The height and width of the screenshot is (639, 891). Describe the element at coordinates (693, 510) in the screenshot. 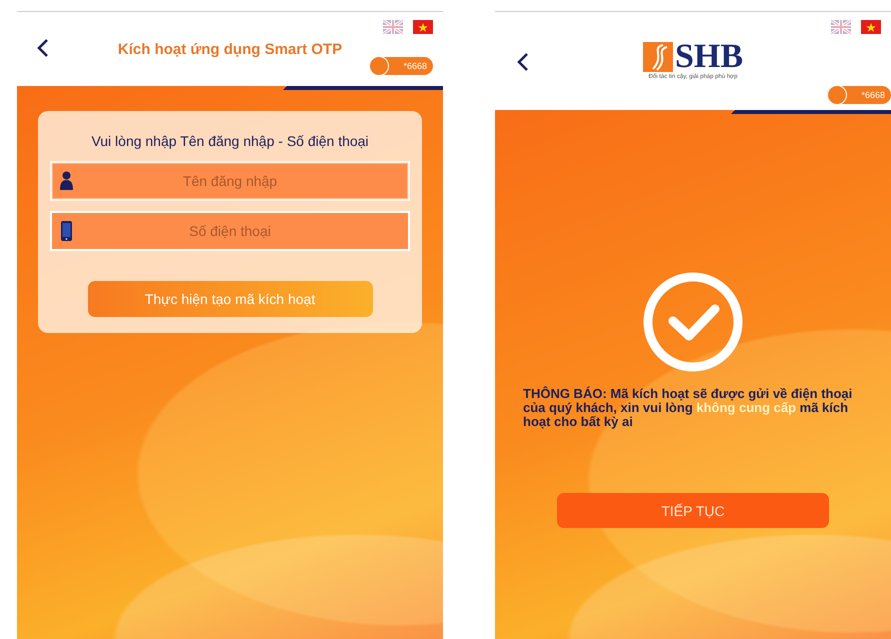

I see `continue-button: TIẾP TỤC` at that location.